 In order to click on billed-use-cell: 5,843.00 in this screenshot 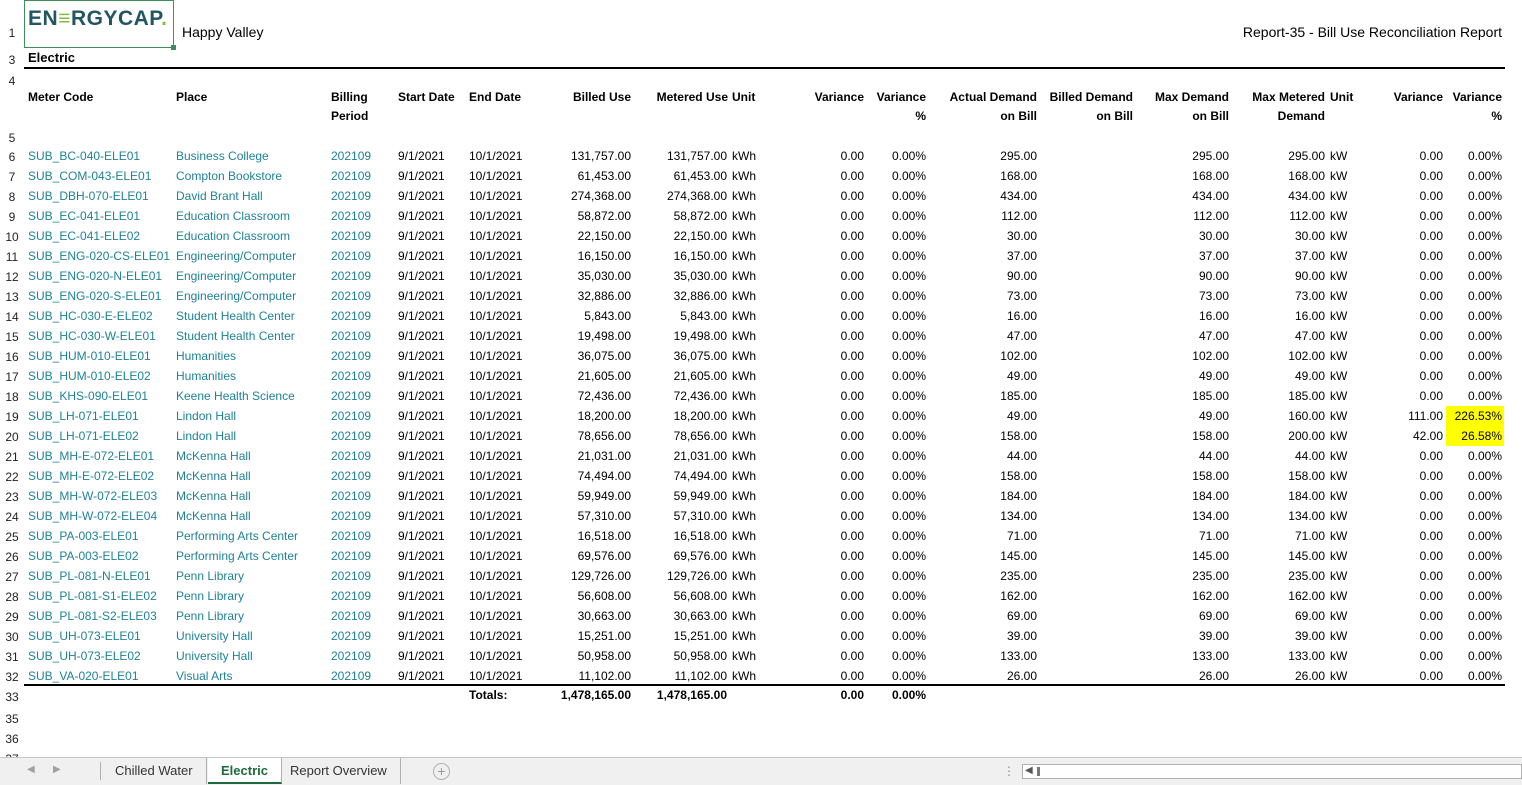, I will do `click(585, 316)`.